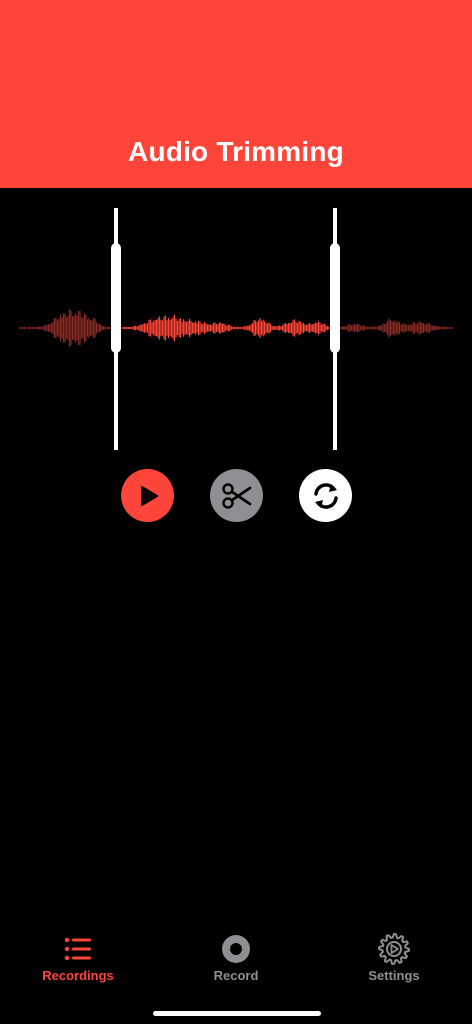 The image size is (472, 1024). What do you see at coordinates (394, 949) in the screenshot?
I see `gear-icon` at bounding box center [394, 949].